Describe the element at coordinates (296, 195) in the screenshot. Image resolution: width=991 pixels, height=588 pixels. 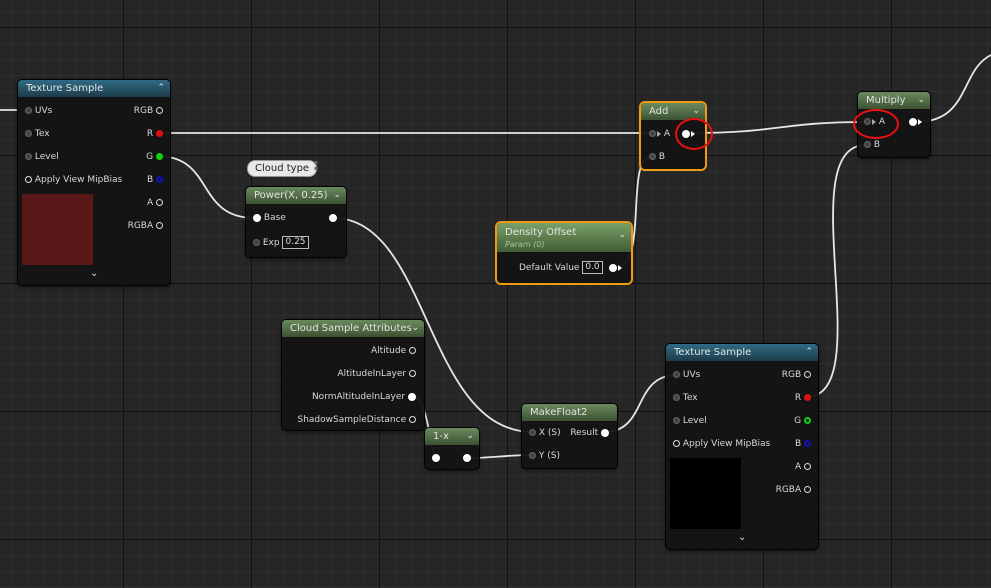
I see `power-header: Power(X, 0.25) ⌄` at that location.